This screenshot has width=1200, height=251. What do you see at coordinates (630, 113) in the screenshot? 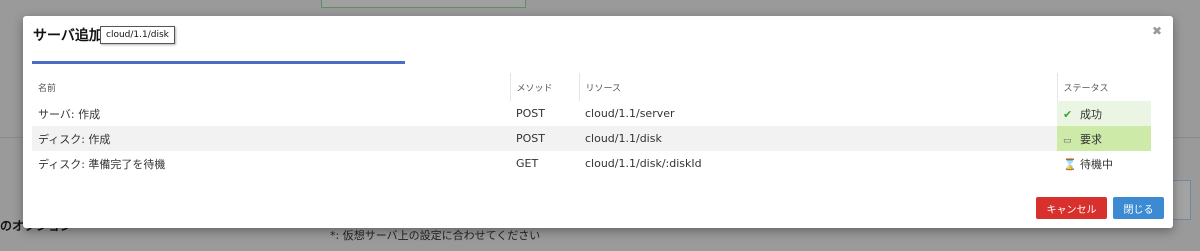
I see `row-resource: cloud/1.1/server` at bounding box center [630, 113].